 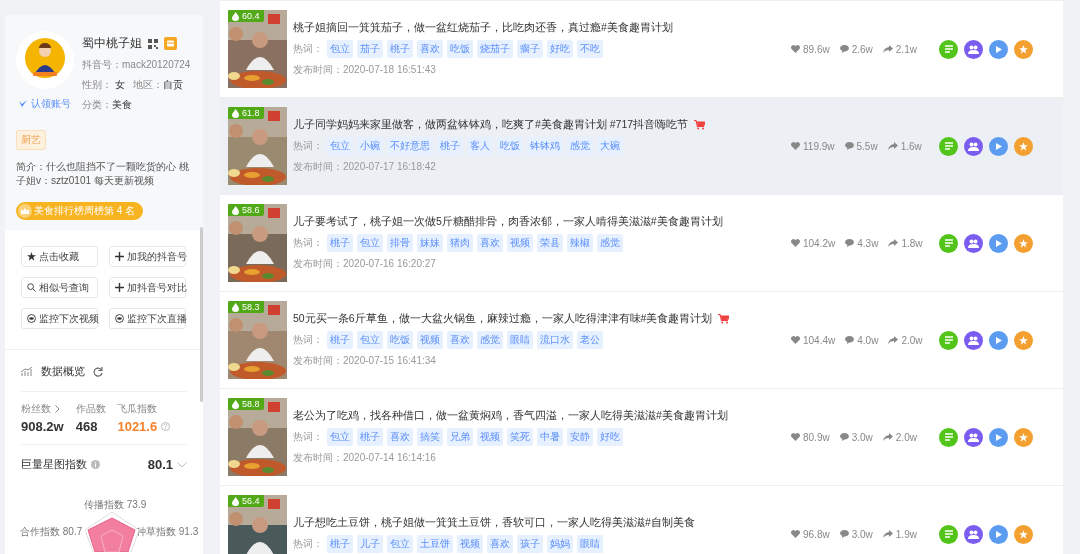 What do you see at coordinates (370, 543) in the screenshot?
I see `hot-word-tag: 儿子` at bounding box center [370, 543].